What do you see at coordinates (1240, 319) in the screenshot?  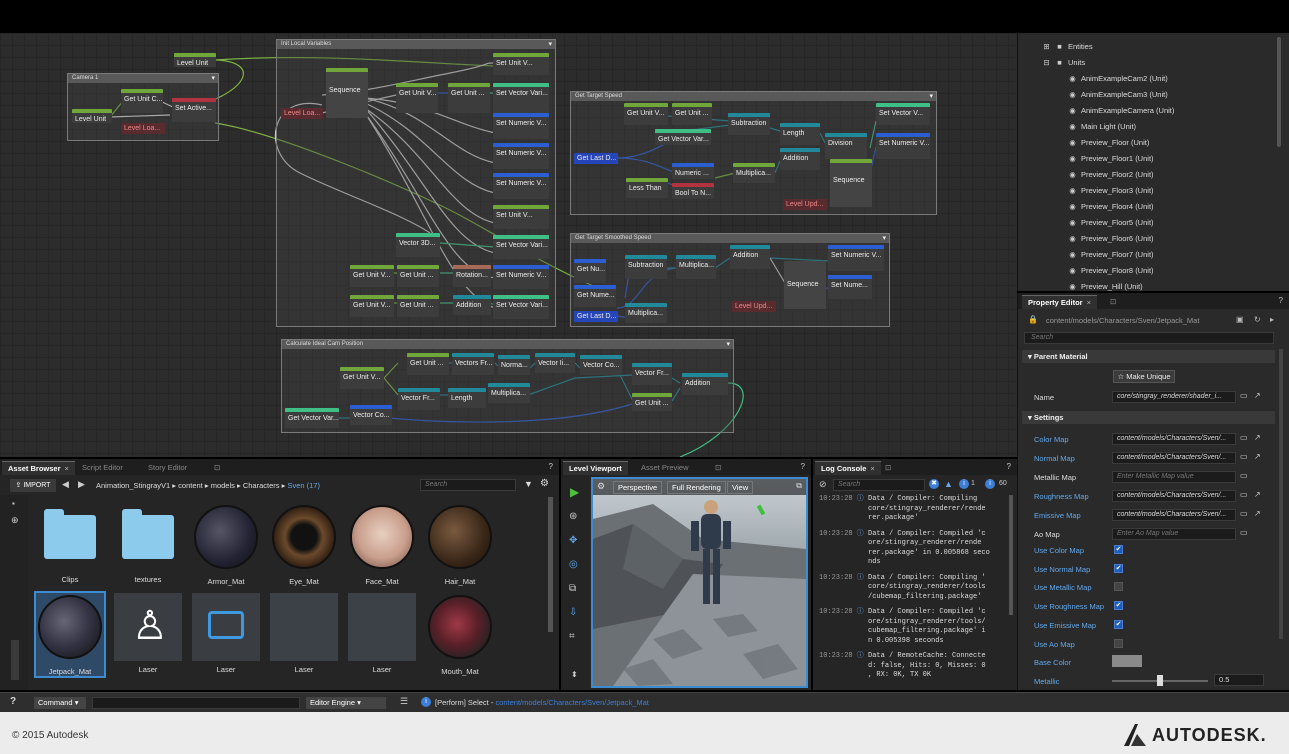 I see `save-icon: ▣` at bounding box center [1240, 319].